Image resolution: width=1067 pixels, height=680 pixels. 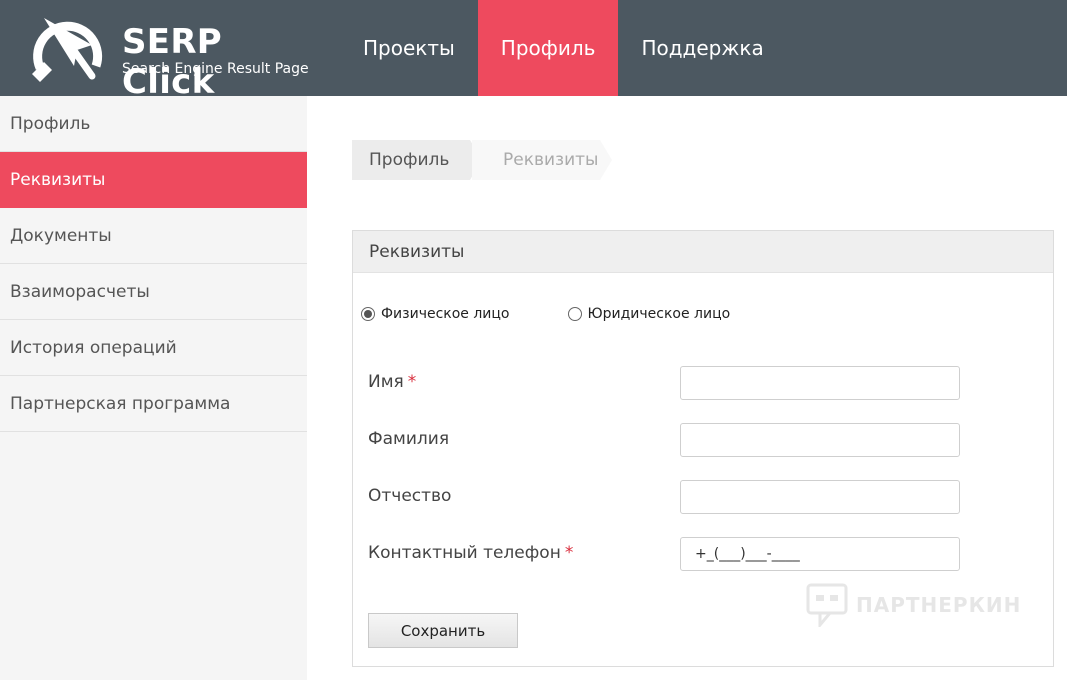 What do you see at coordinates (820, 497) in the screenshot?
I see `middle-name-input` at bounding box center [820, 497].